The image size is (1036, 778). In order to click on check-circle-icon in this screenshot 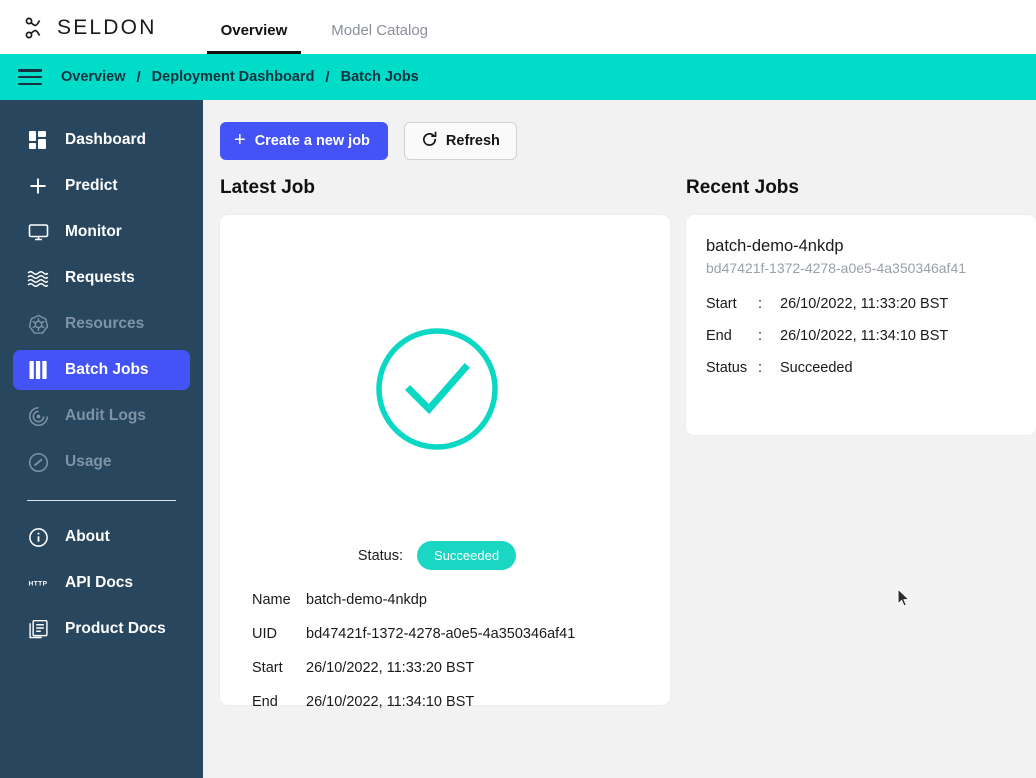, I will do `click(437, 391)`.